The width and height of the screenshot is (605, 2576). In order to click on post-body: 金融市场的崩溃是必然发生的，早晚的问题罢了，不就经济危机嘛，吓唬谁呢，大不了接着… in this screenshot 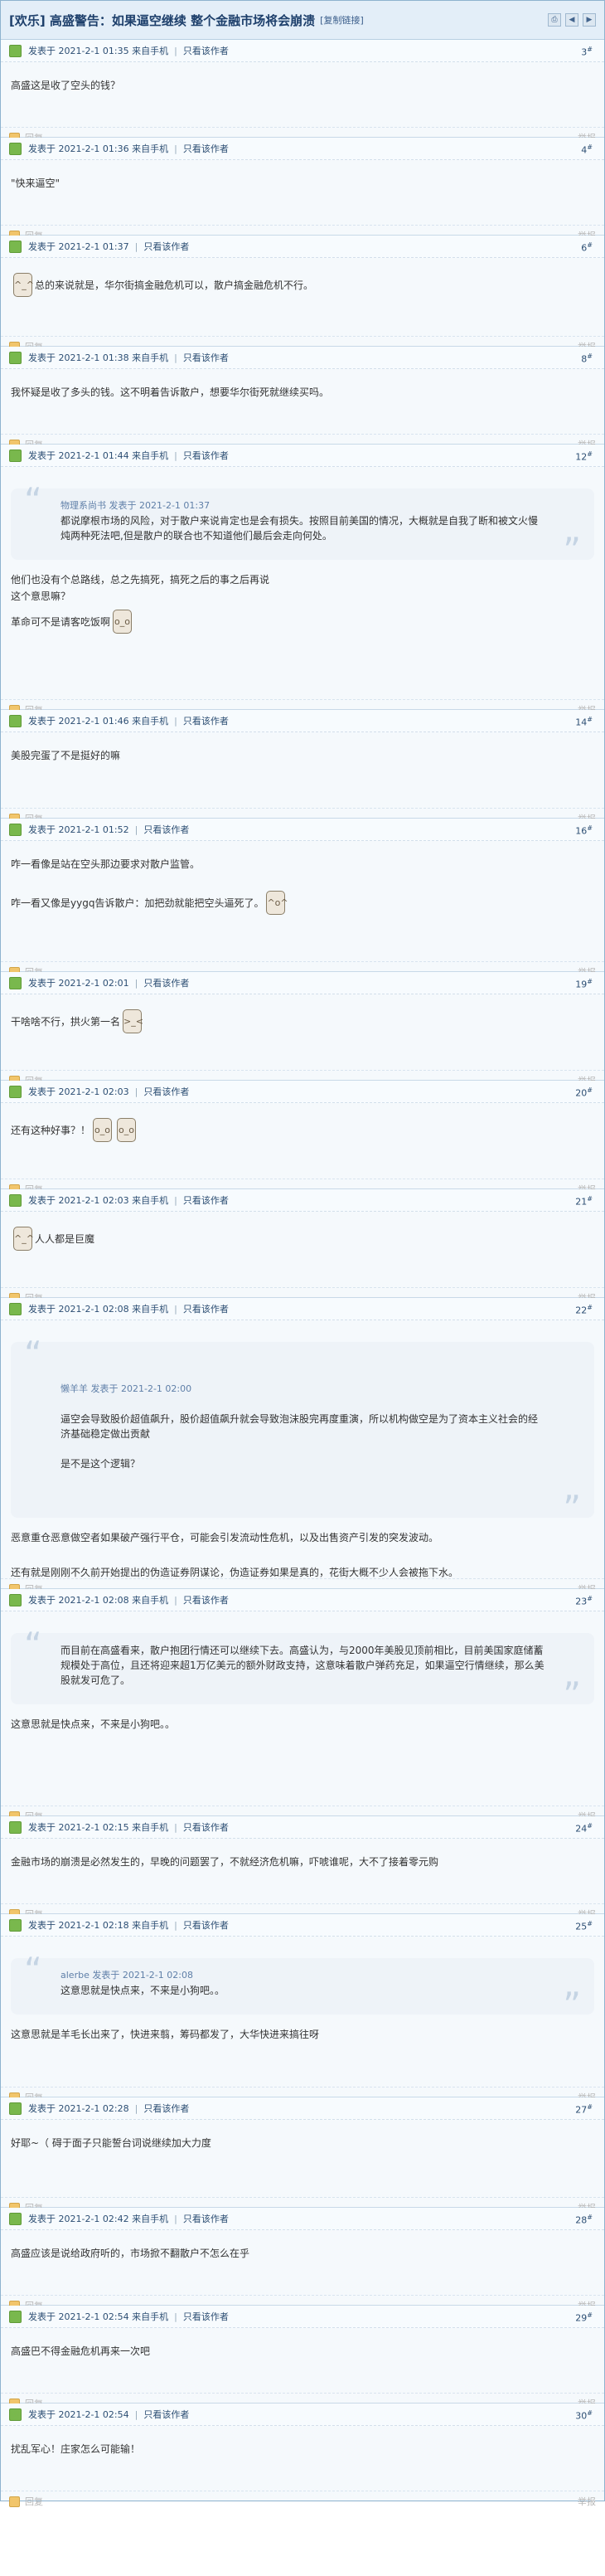, I will do `click(302, 1871)`.